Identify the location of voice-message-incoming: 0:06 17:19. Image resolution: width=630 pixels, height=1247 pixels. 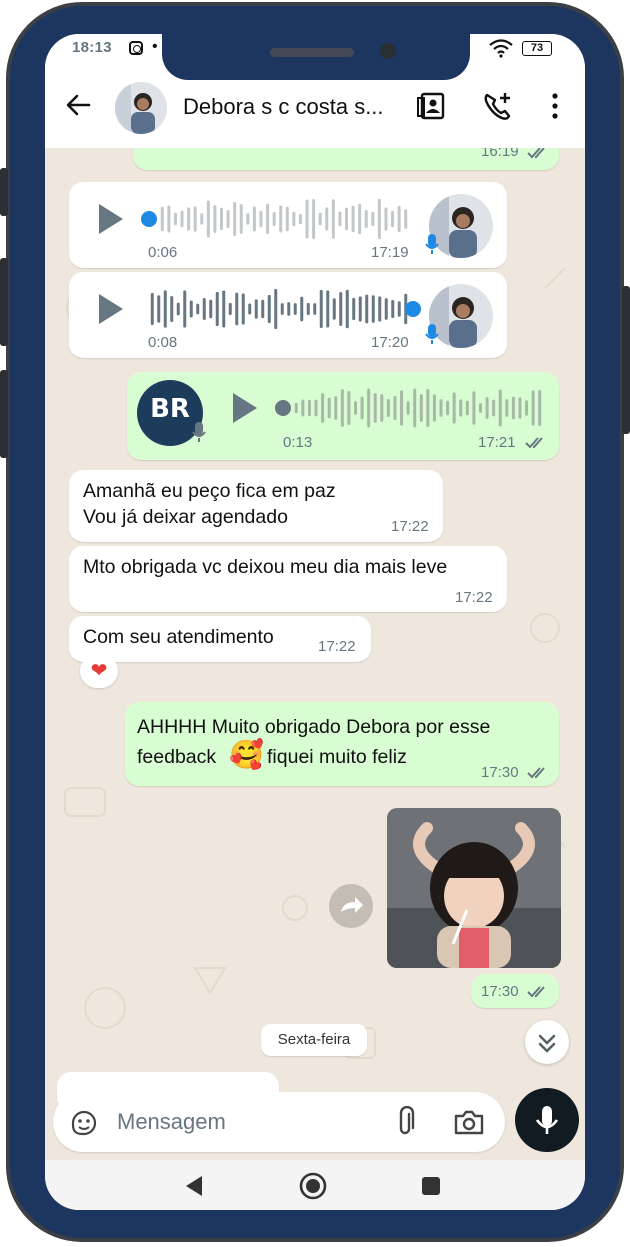
(288, 225).